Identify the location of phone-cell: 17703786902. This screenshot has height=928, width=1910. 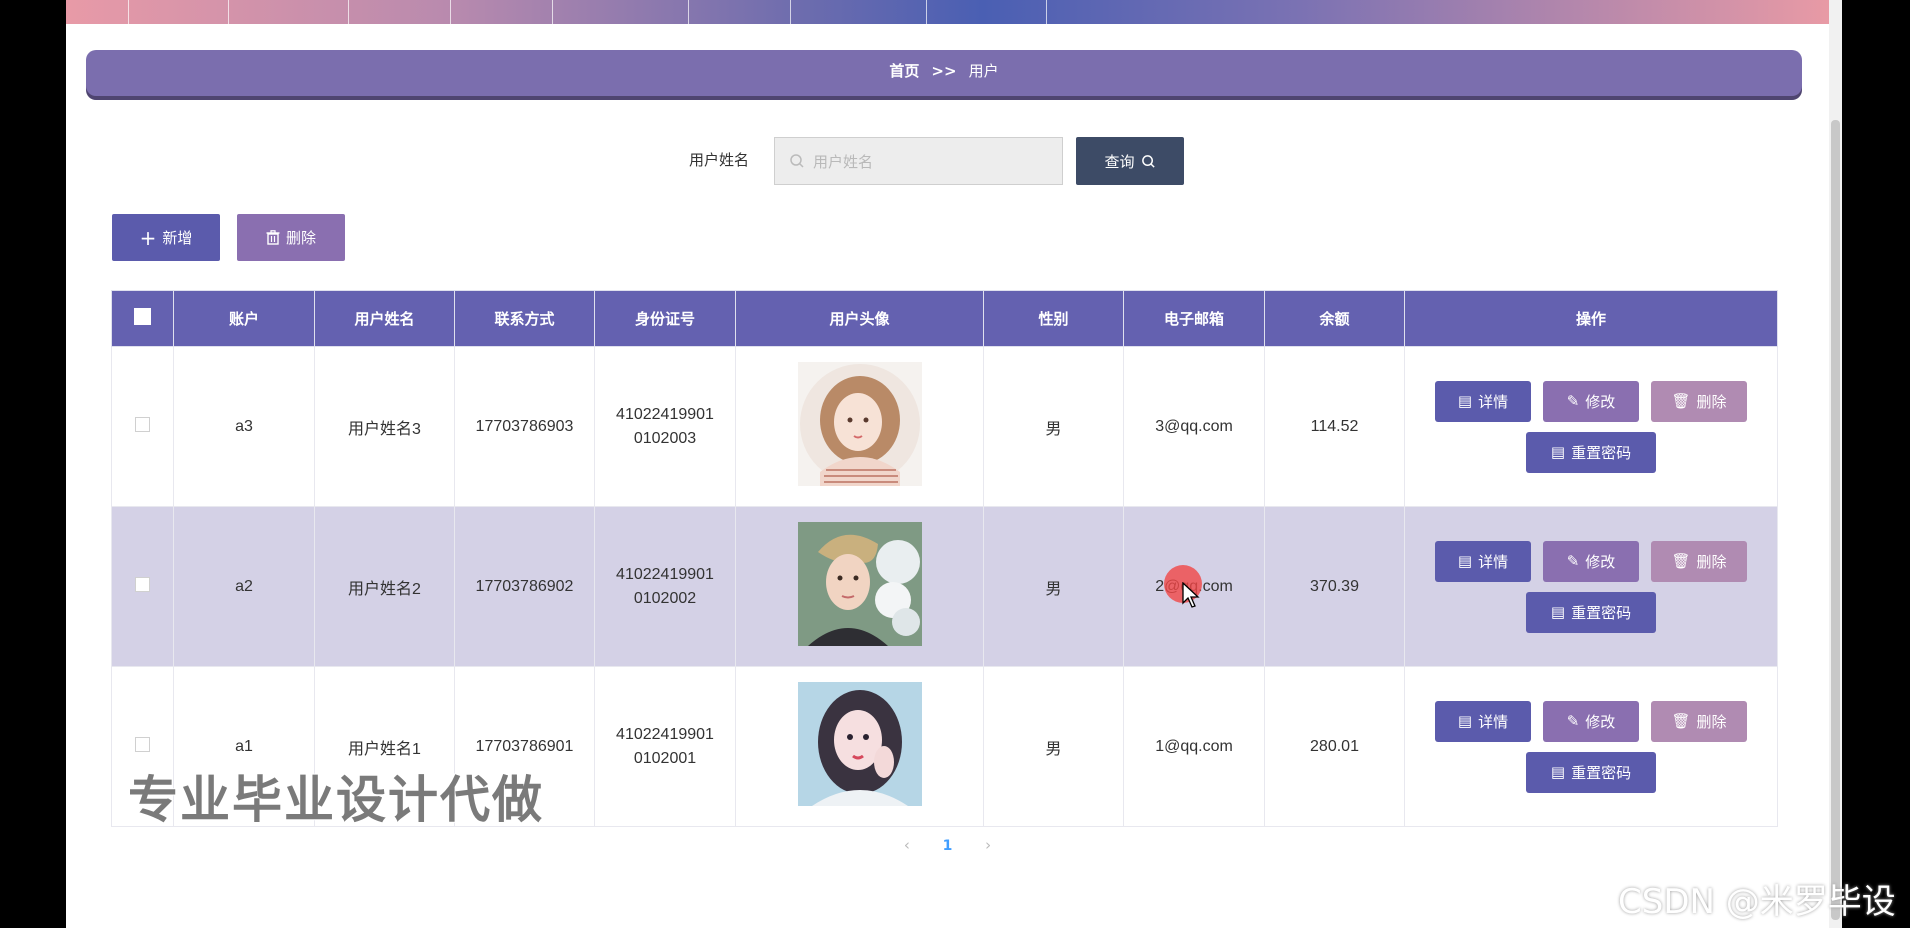
(524, 586).